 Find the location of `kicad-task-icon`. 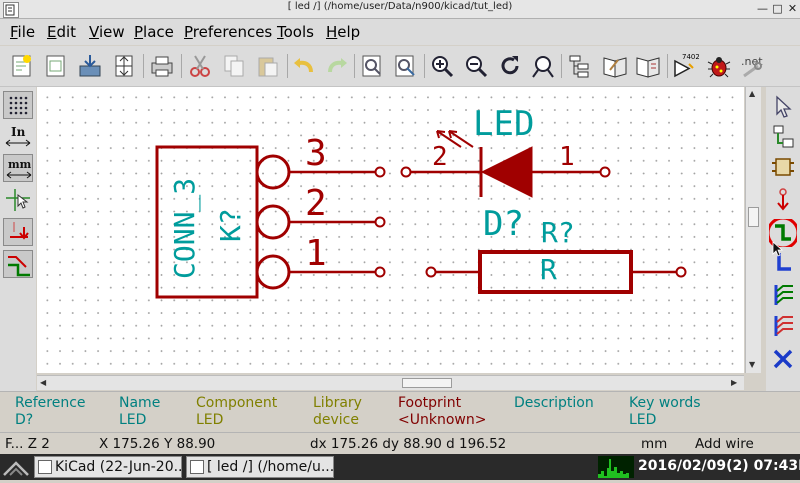

kicad-task-icon is located at coordinates (45, 467).